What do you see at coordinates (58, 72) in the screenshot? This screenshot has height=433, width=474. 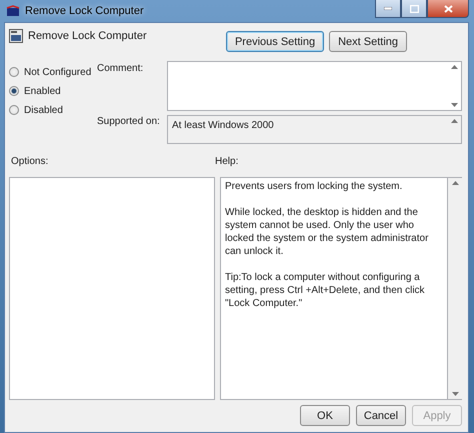 I see `radio-label: Not Configured` at bounding box center [58, 72].